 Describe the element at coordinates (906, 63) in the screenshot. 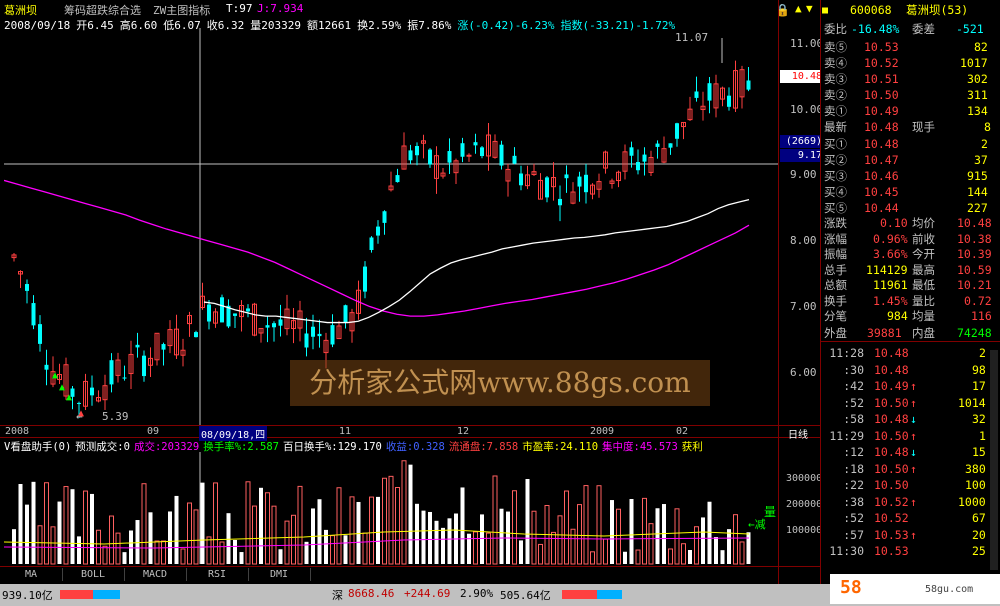

I see `sell-row: 卖④ 10.52 1017` at that location.